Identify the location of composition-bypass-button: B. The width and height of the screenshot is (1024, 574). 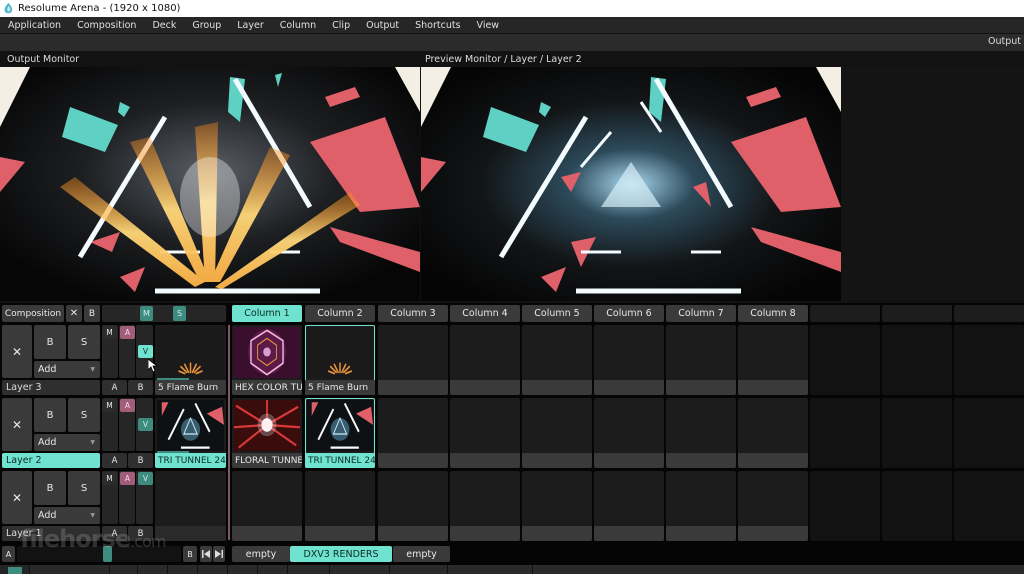
(92, 313).